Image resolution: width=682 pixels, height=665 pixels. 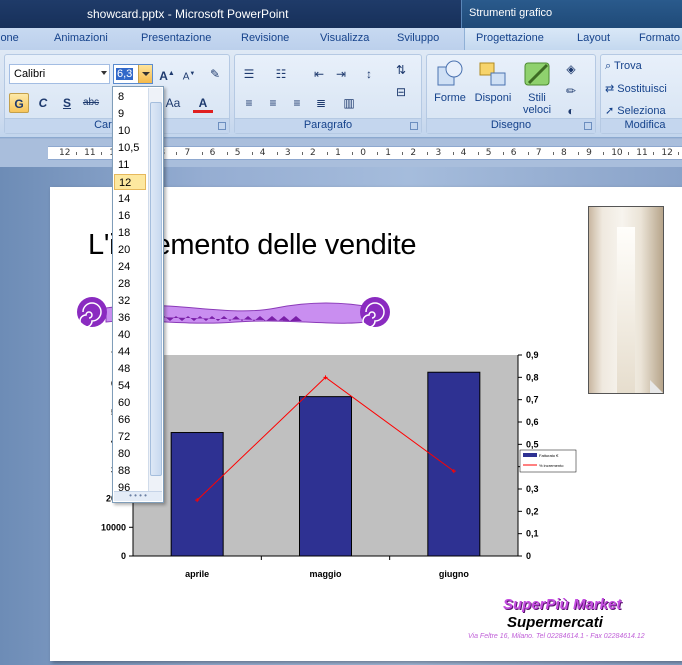 I want to click on numbering-icon: ☷, so click(x=281, y=74).